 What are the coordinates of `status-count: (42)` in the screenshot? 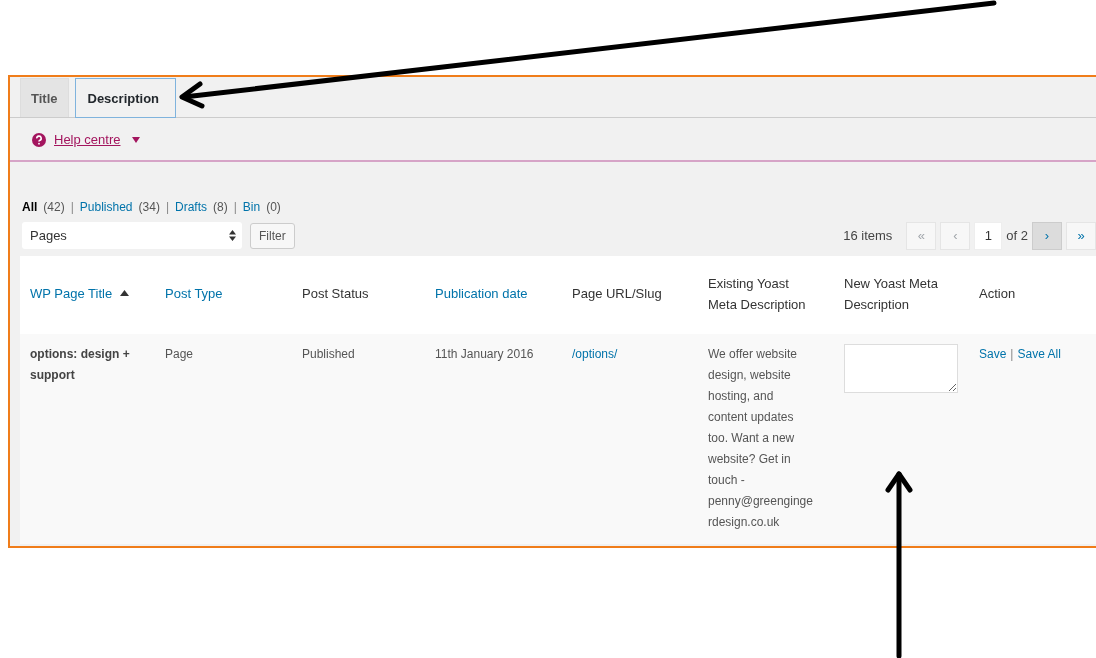 It's located at (54, 207).